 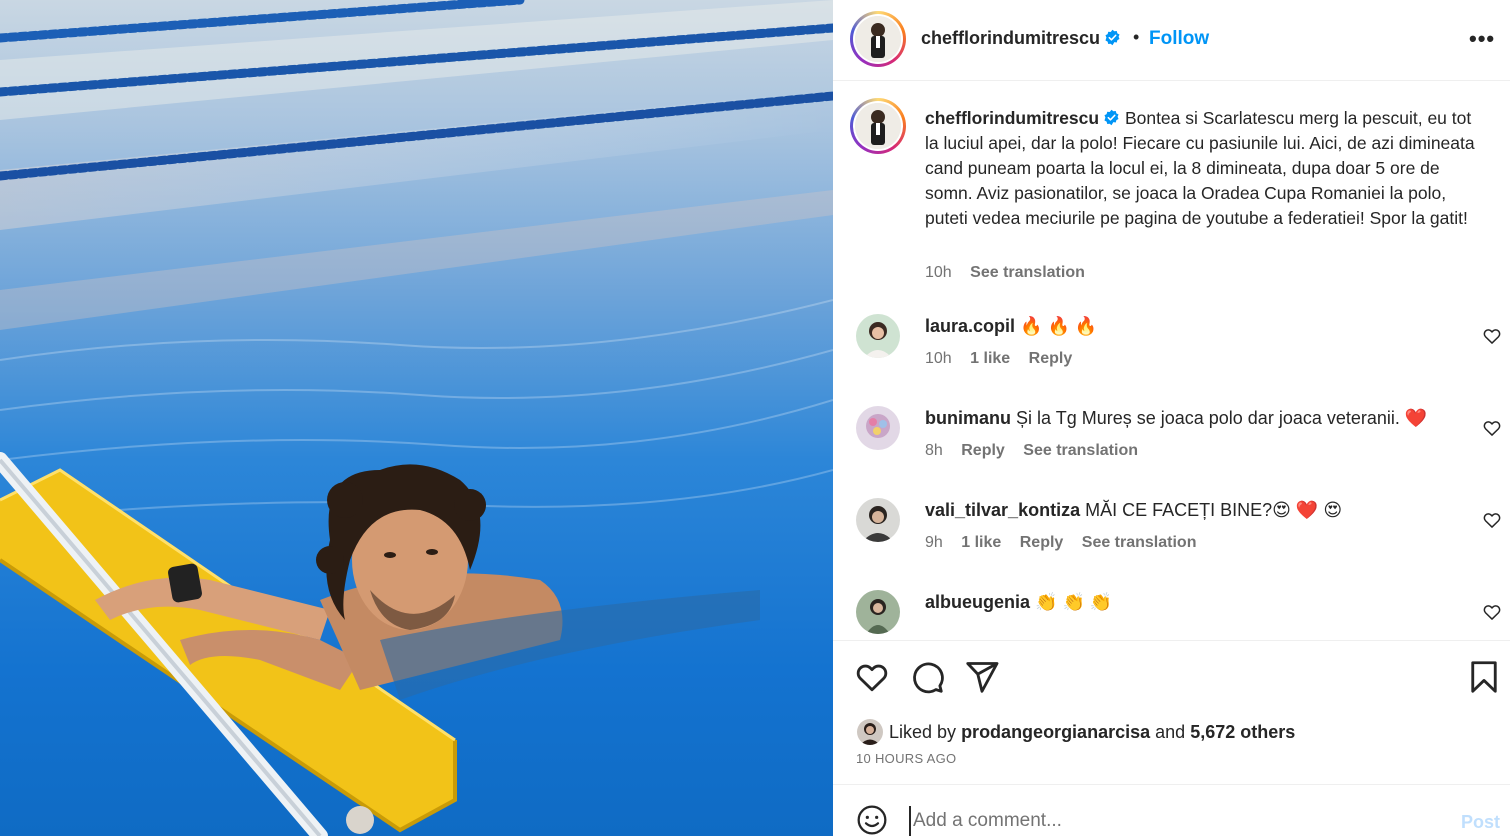 I want to click on post-comment-button: Post, so click(x=1480, y=822).